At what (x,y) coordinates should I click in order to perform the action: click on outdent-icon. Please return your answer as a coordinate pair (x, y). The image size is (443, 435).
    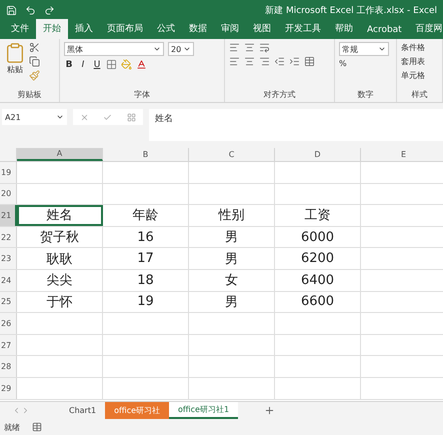
    Looking at the image, I should click on (279, 61).